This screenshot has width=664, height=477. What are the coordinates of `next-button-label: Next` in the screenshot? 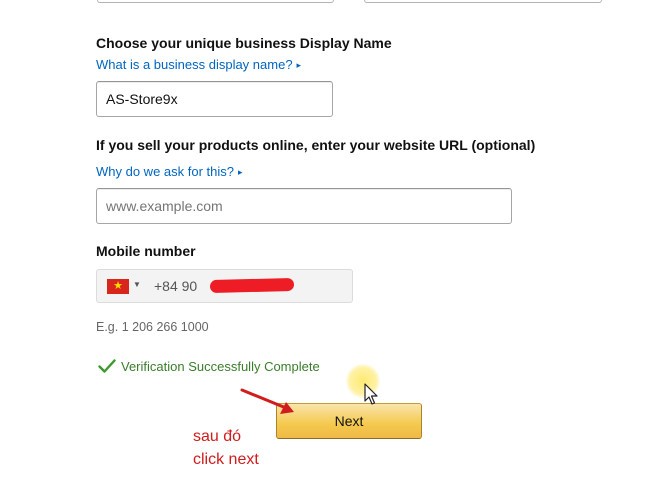 It's located at (349, 421).